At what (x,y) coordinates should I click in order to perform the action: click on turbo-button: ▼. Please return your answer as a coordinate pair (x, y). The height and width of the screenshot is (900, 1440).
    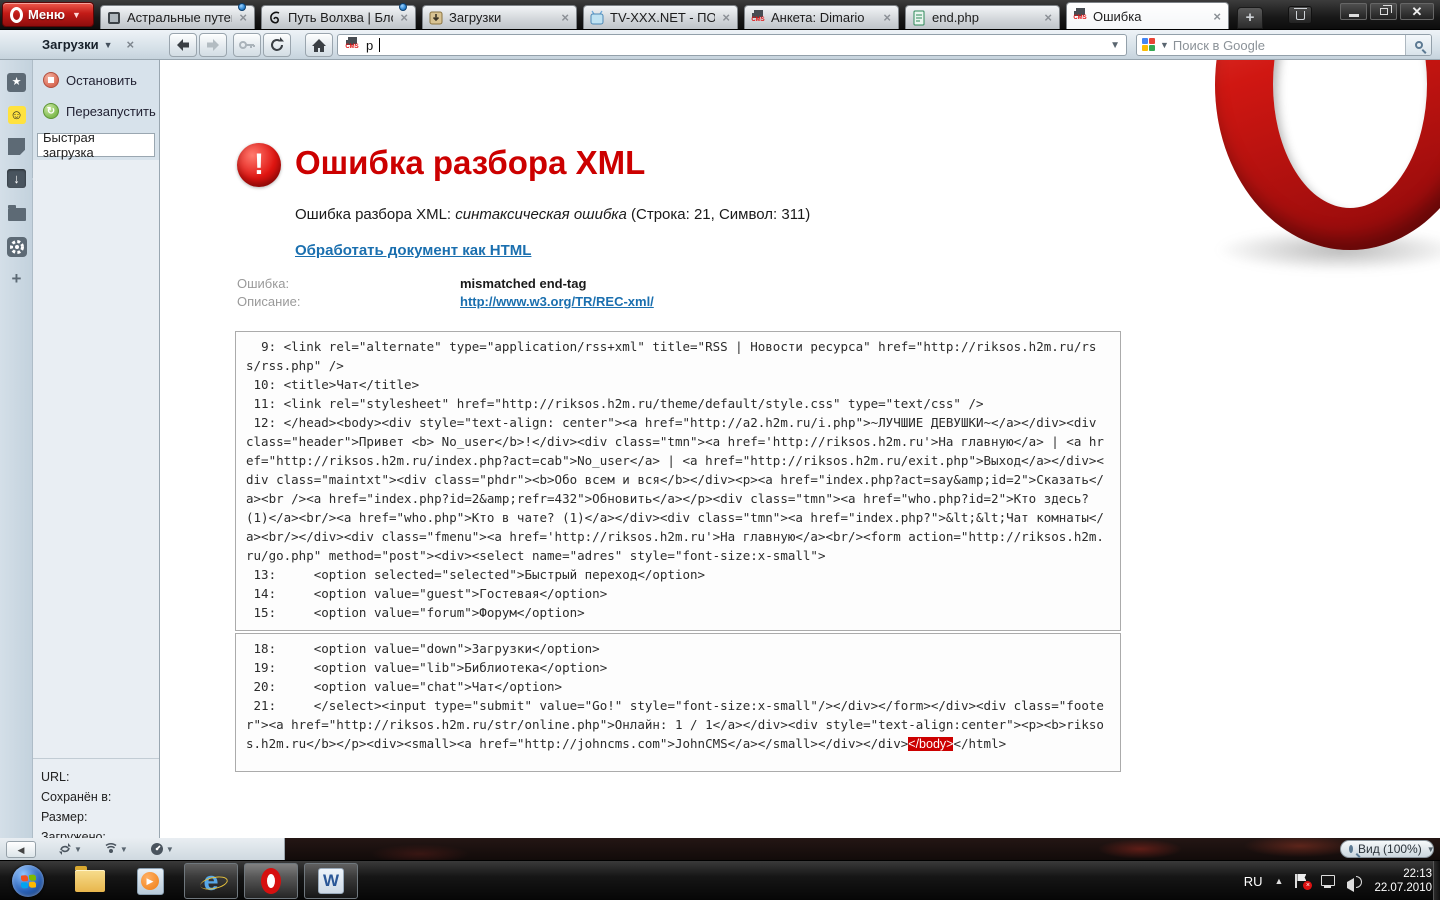
    Looking at the image, I should click on (162, 849).